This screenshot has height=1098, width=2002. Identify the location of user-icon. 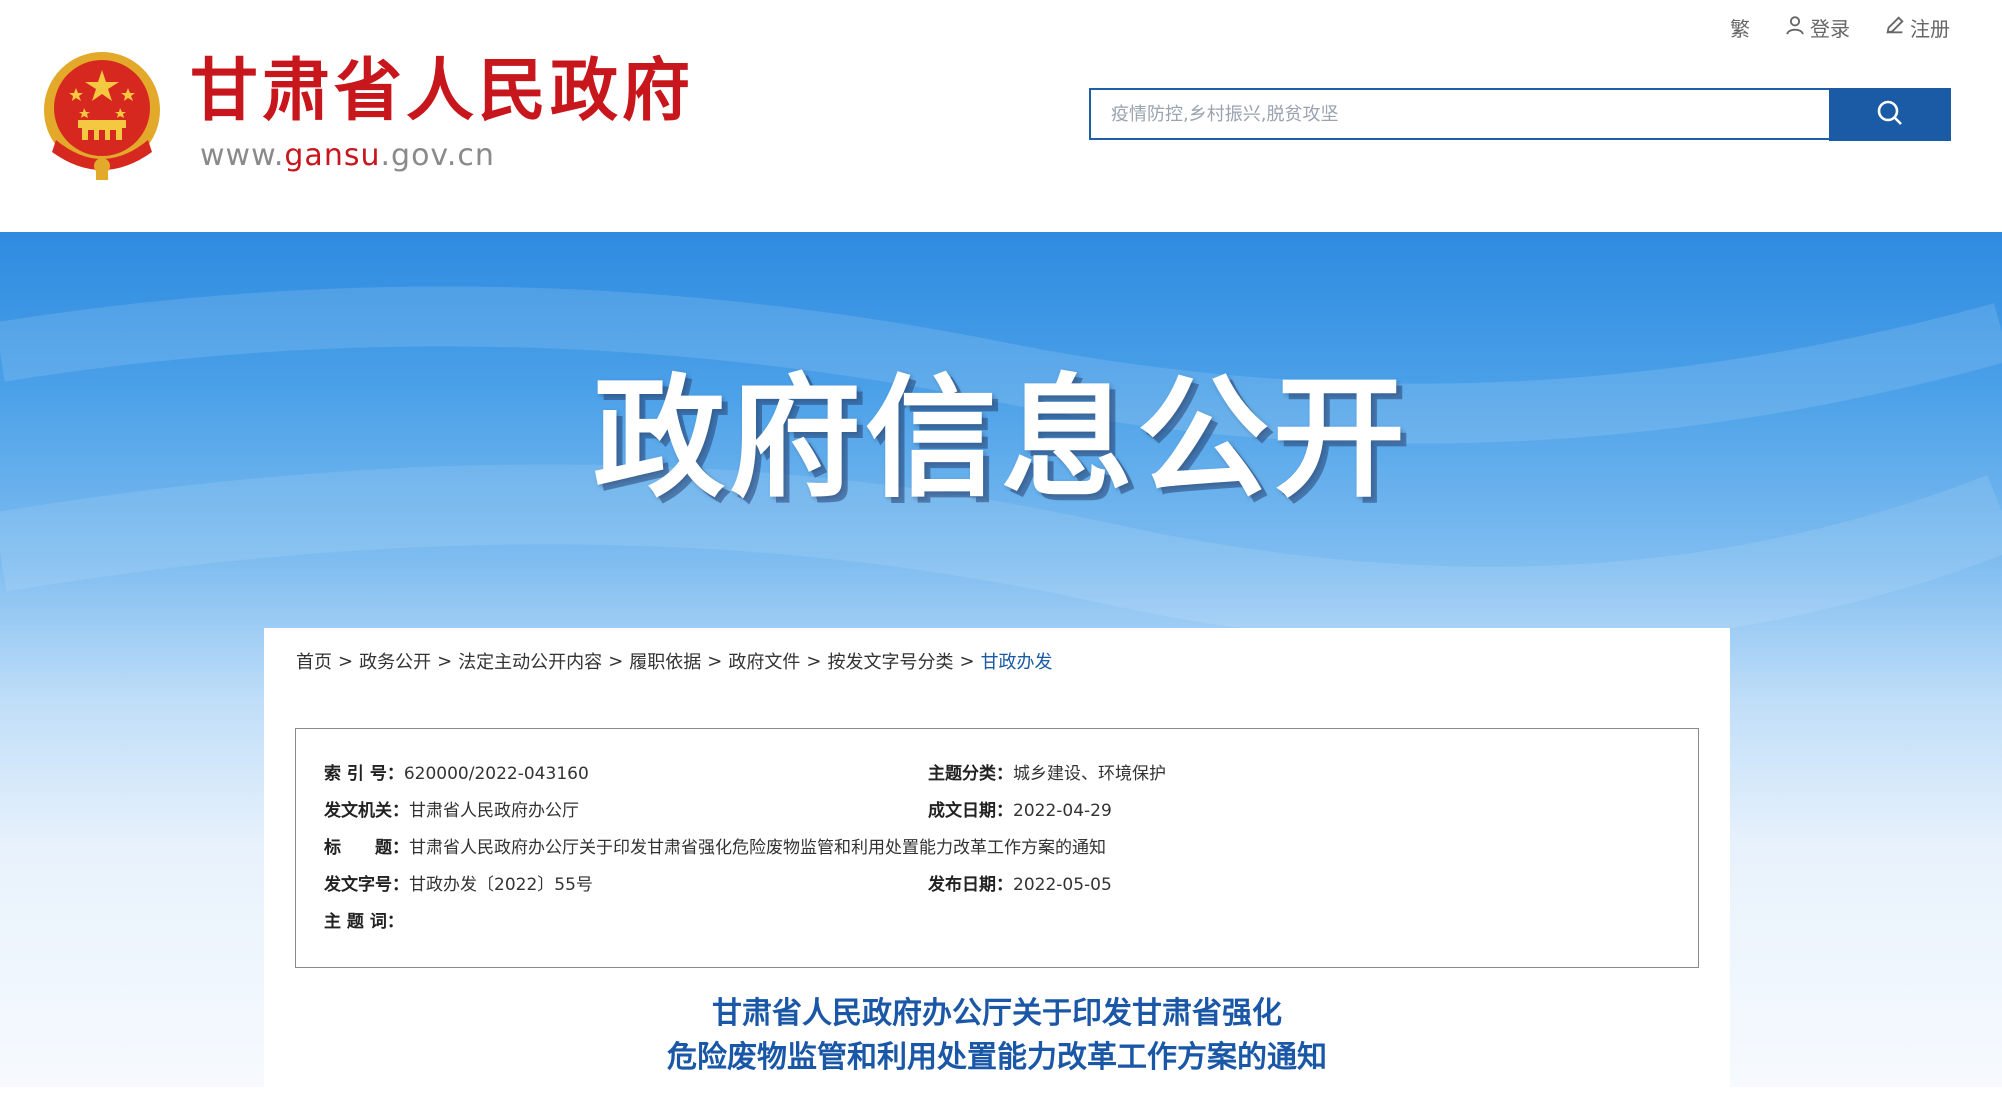
(1795, 27).